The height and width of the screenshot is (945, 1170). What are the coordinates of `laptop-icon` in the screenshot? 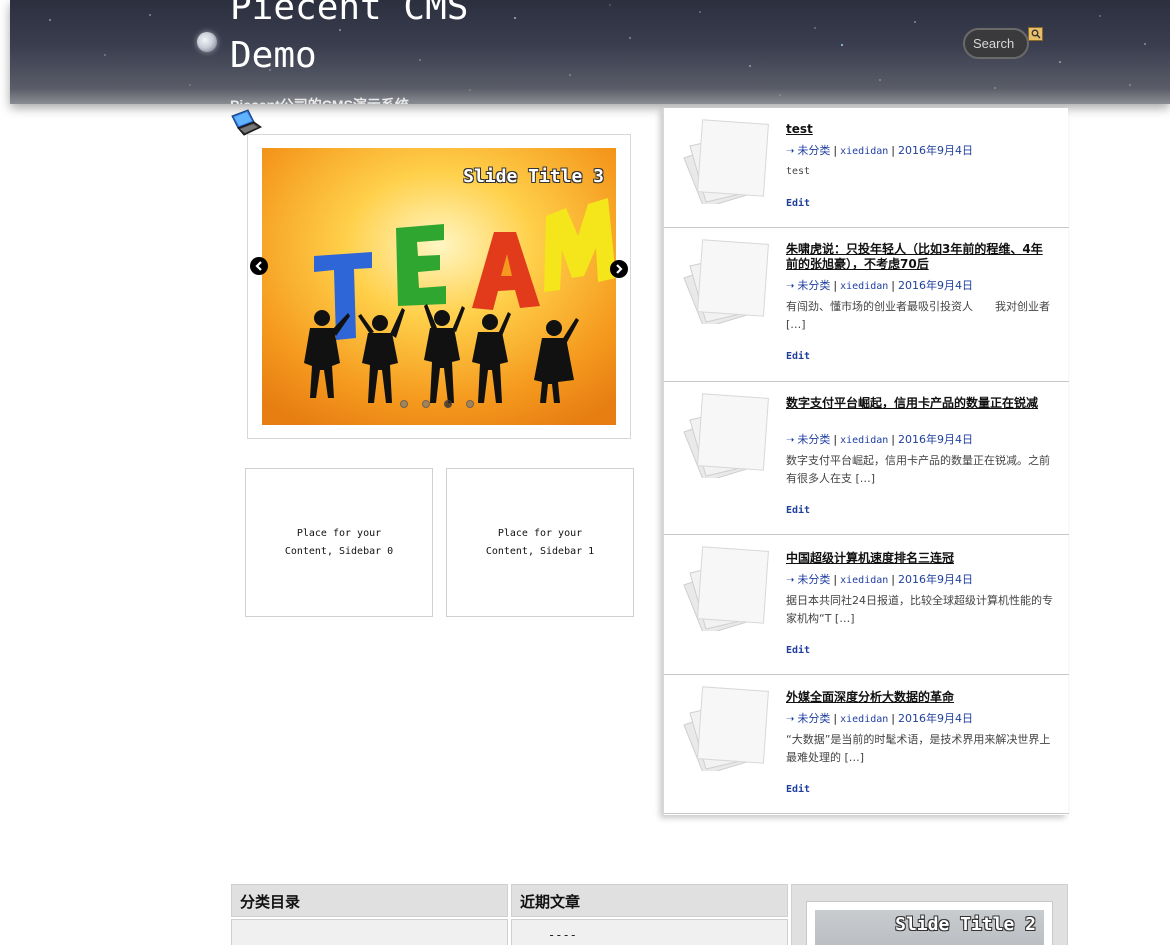 It's located at (246, 122).